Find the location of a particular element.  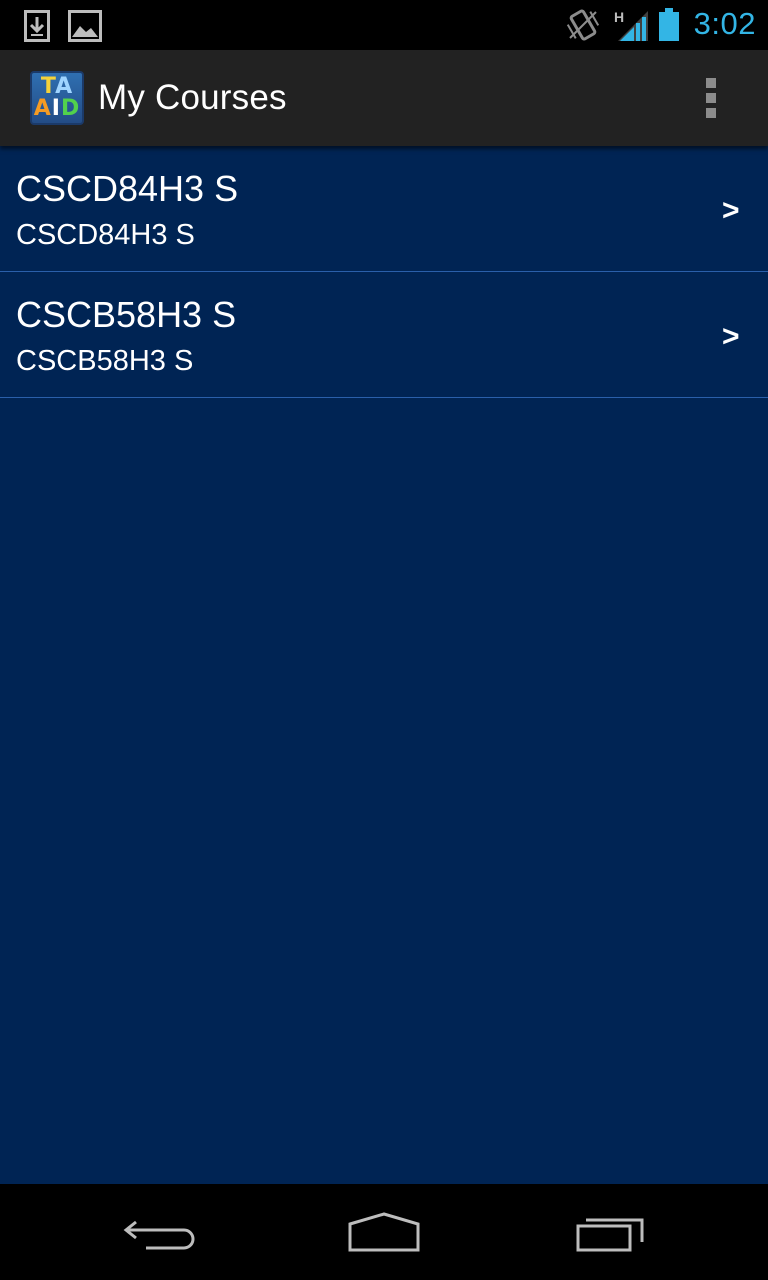

app-logo-icon: TA AID is located at coordinates (57, 98).